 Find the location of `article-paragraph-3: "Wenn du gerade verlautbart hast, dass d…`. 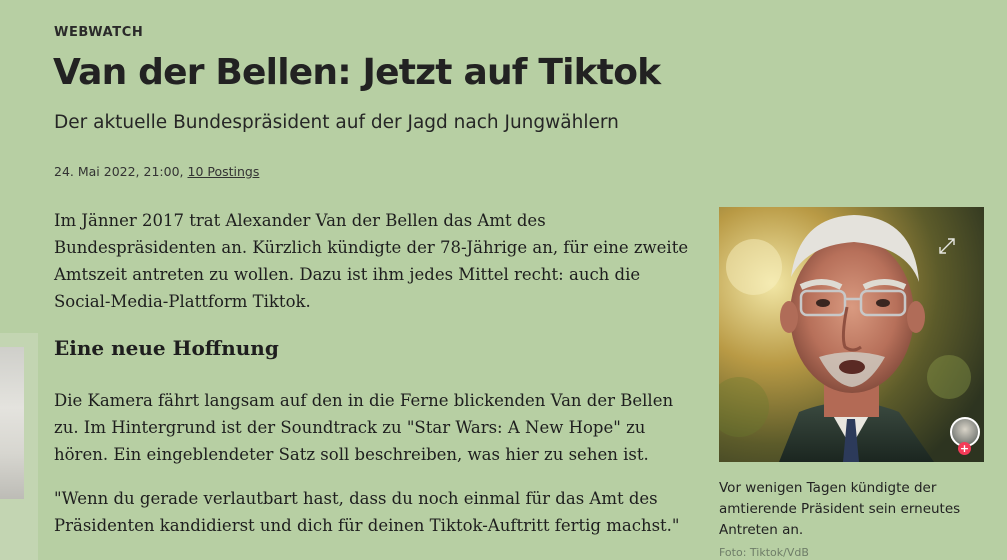

article-paragraph-3: "Wenn du gerade verlautbart hast, dass d… is located at coordinates (367, 512).